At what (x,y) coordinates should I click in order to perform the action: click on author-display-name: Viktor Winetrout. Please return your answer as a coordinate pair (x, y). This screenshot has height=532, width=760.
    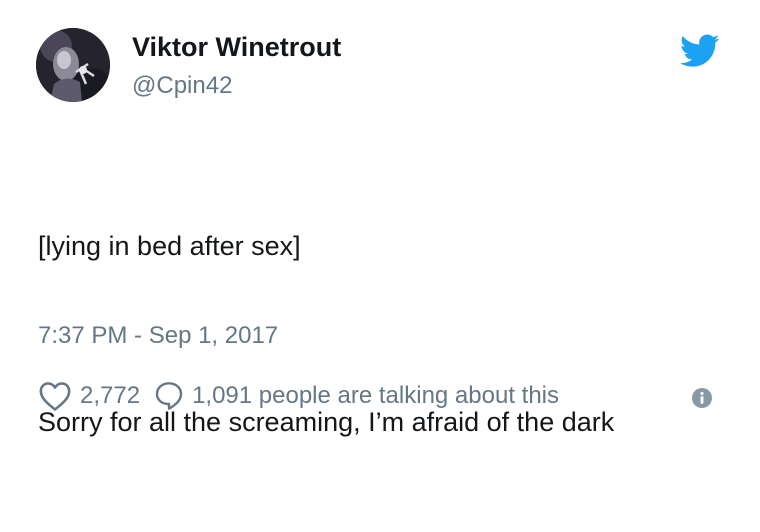
    Looking at the image, I should click on (236, 47).